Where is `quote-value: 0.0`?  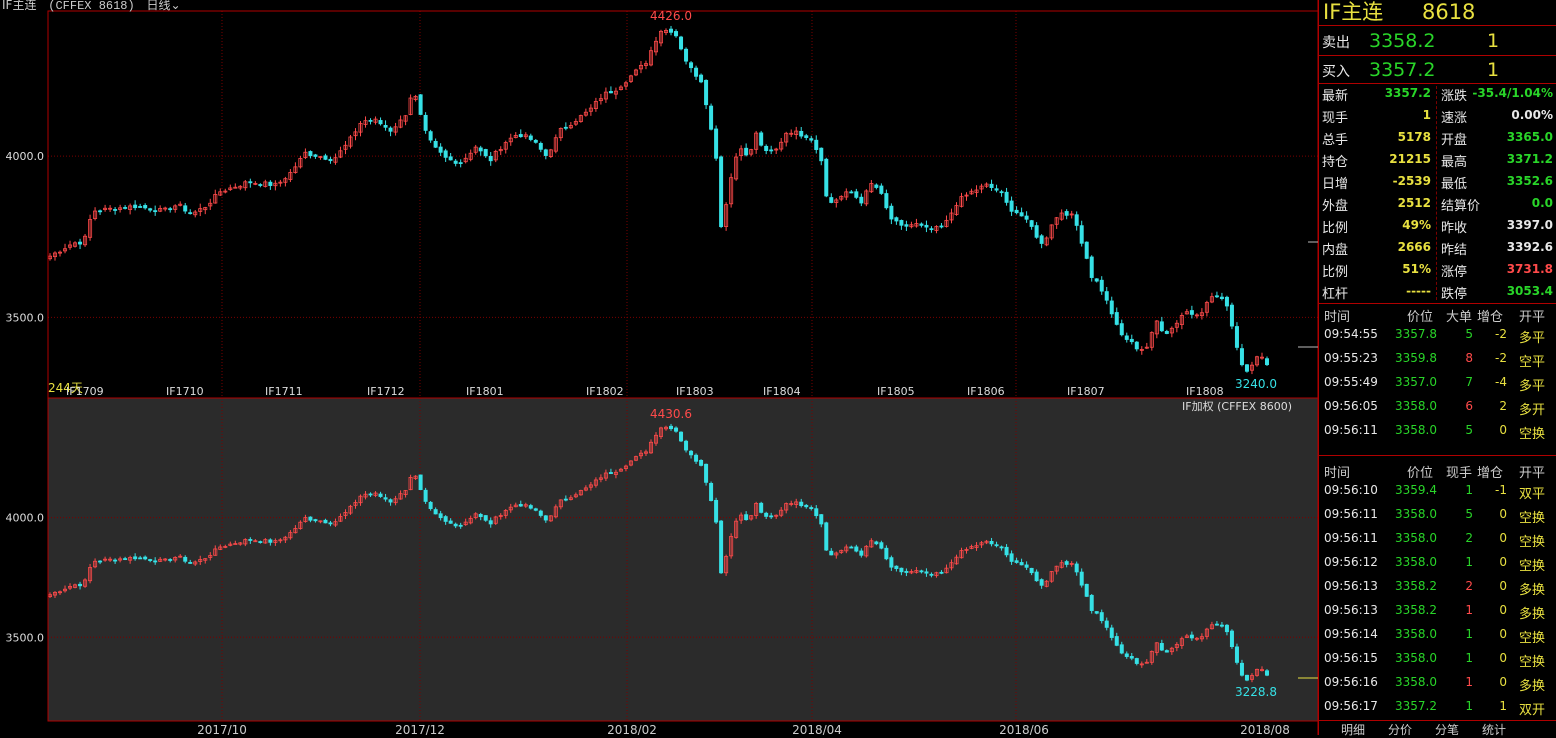
quote-value: 0.0 is located at coordinates (1542, 203).